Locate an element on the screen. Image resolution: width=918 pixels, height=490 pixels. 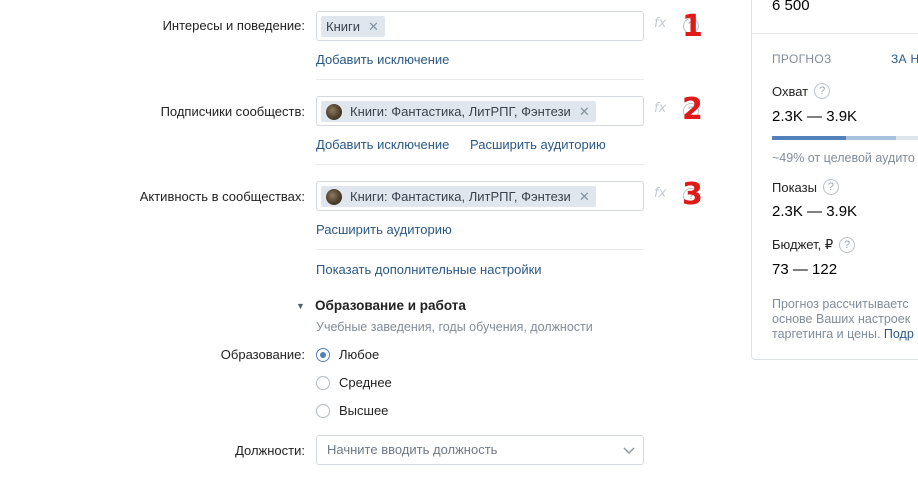
marker-number: 2 is located at coordinates (692, 109).